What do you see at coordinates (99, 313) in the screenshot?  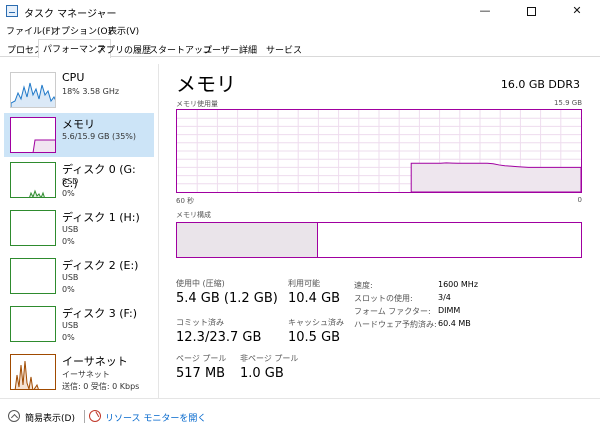 I see `sidebar-item-label: ディスク 3 (F:)` at bounding box center [99, 313].